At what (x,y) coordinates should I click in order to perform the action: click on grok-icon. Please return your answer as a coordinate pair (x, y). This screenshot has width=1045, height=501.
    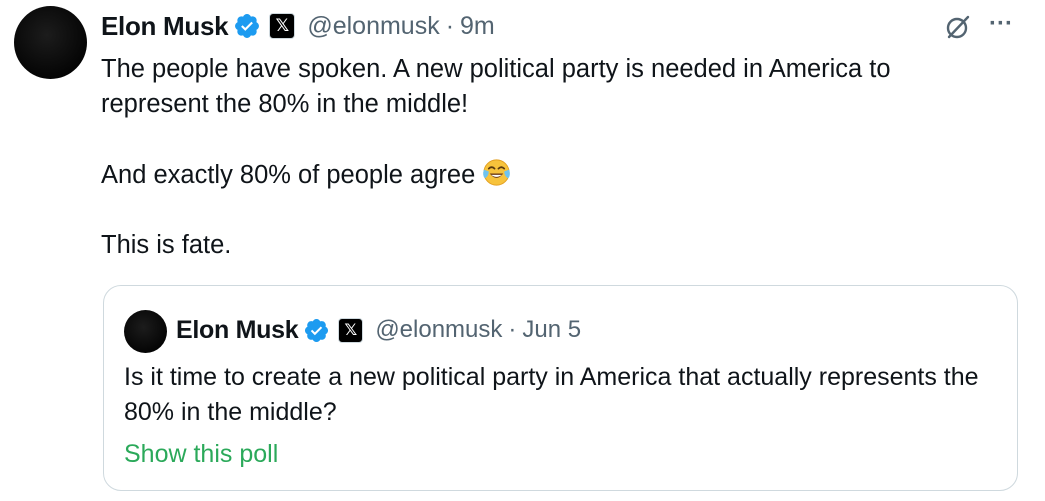
    Looking at the image, I should click on (958, 27).